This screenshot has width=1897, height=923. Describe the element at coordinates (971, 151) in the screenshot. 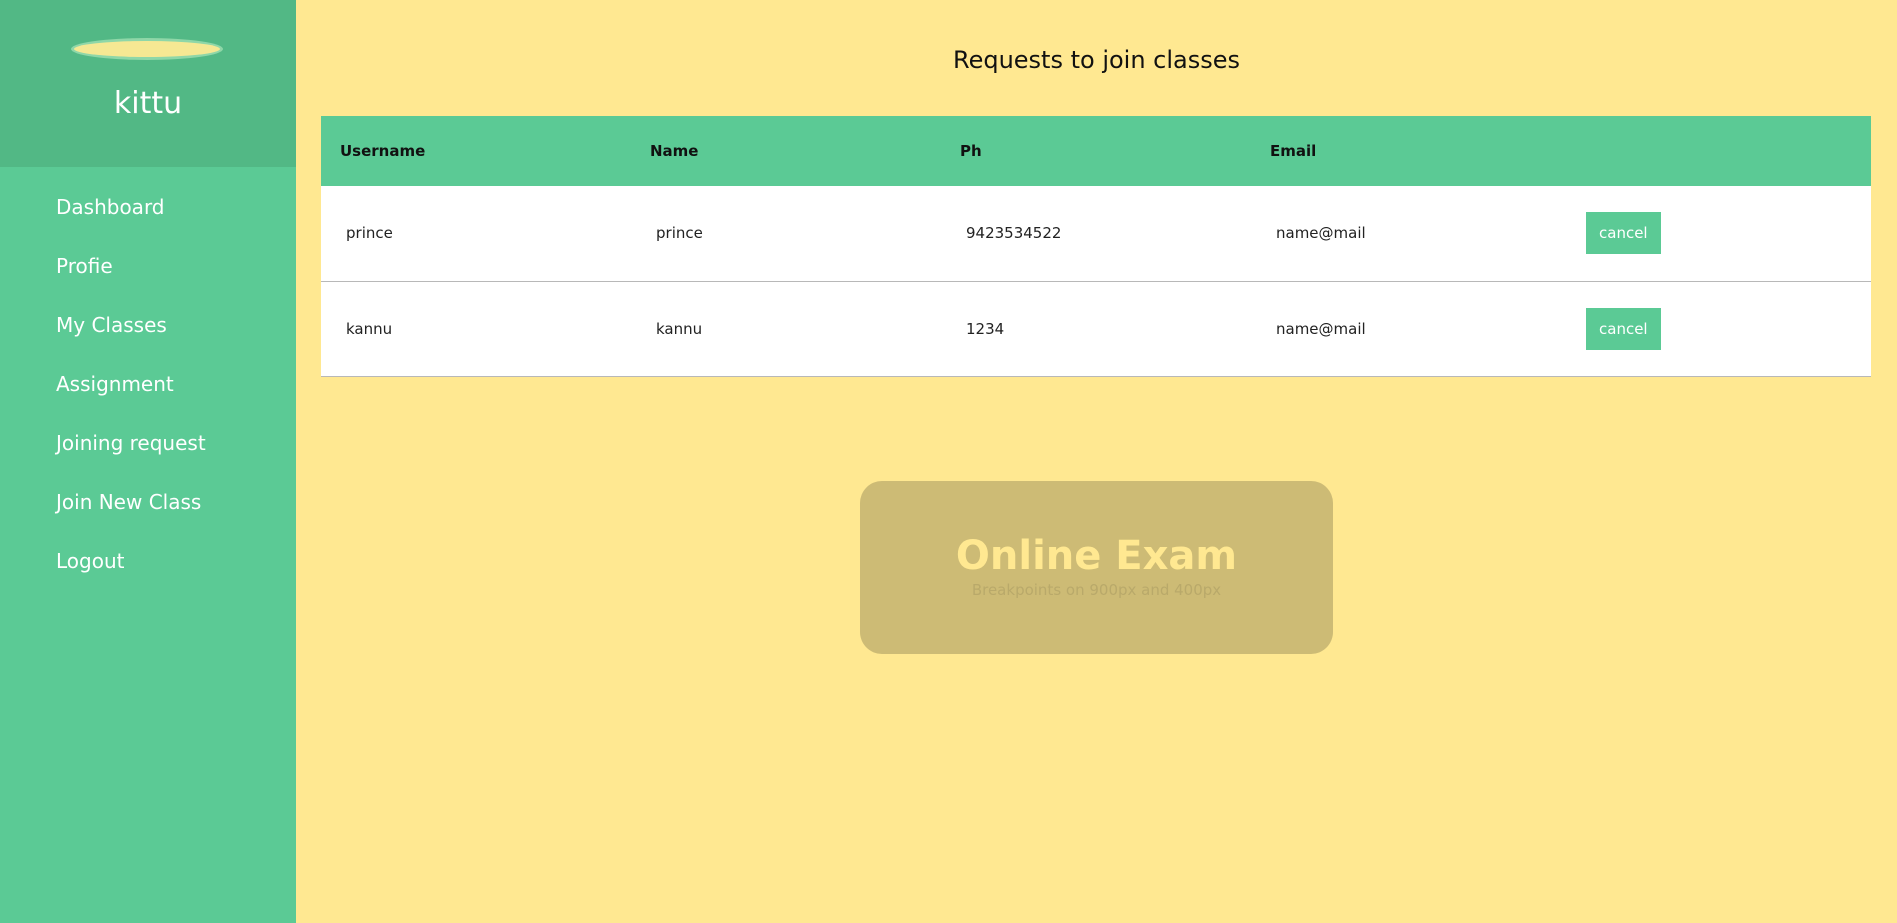

I see `header-ph: Ph` at that location.